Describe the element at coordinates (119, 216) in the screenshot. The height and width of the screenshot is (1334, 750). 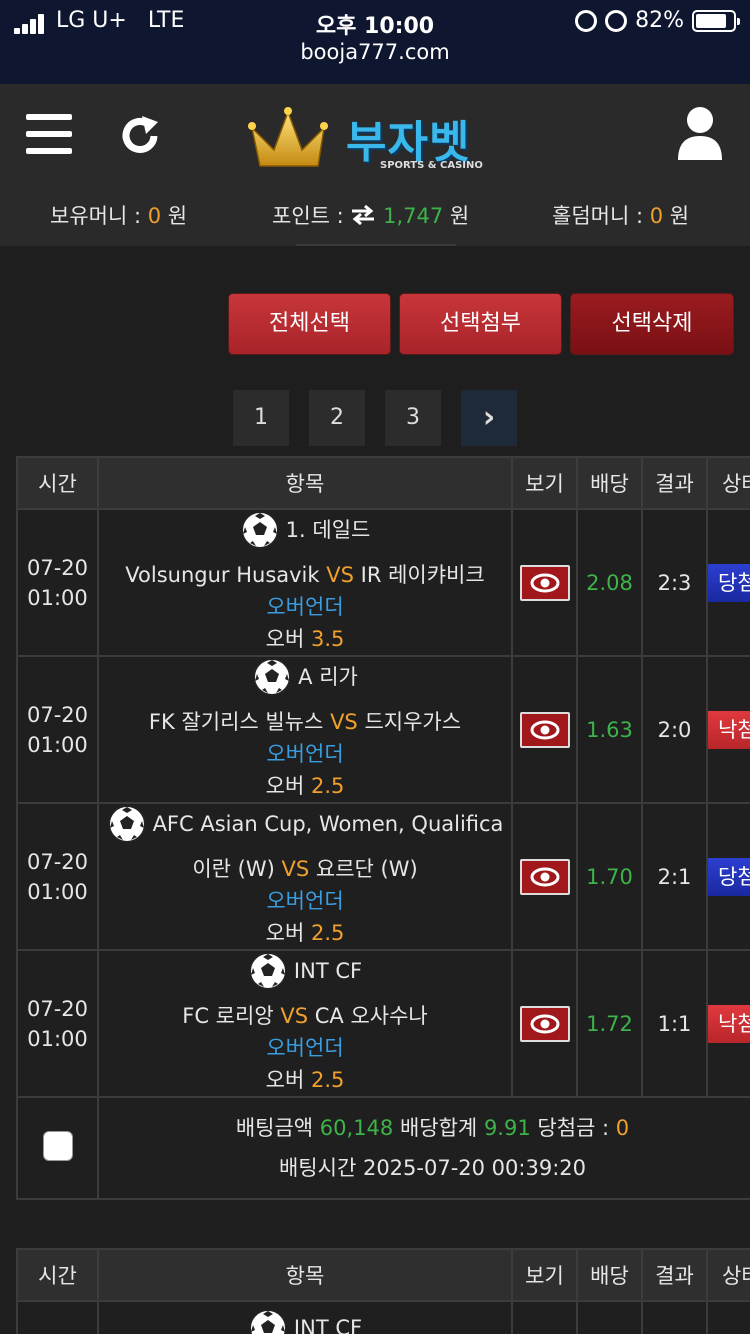
I see `money-balance: 보유머니 : 0 원` at that location.